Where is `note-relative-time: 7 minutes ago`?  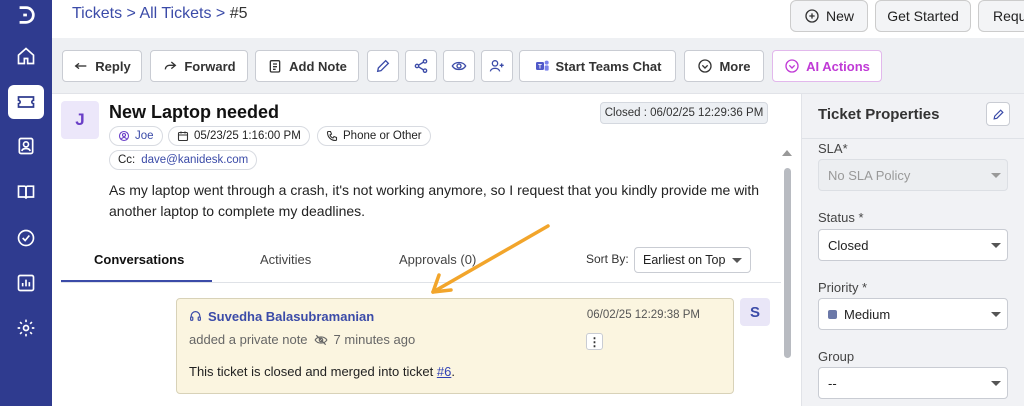
note-relative-time: 7 minutes ago is located at coordinates (374, 339).